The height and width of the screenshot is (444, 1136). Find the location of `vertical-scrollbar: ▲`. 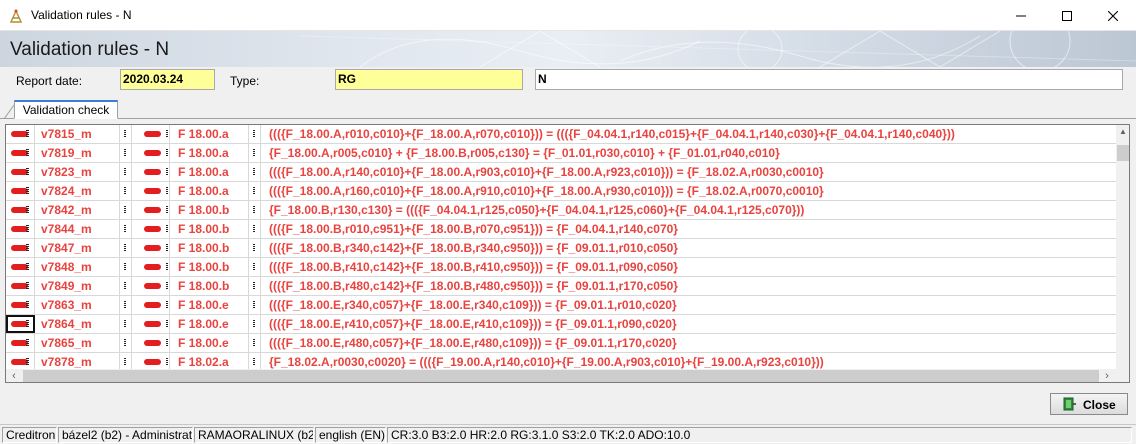

vertical-scrollbar: ▲ is located at coordinates (1122, 247).